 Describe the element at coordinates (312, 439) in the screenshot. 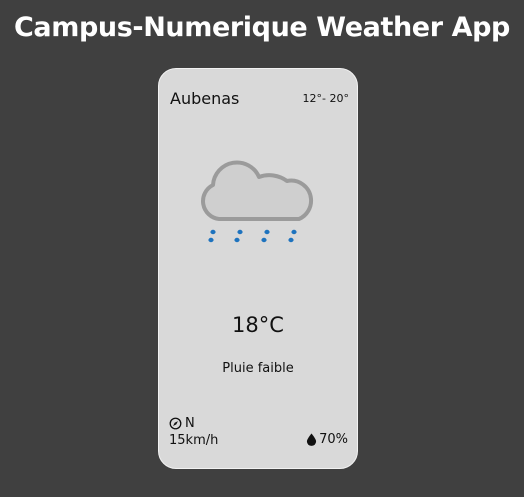

I see `water-drop-icon` at that location.